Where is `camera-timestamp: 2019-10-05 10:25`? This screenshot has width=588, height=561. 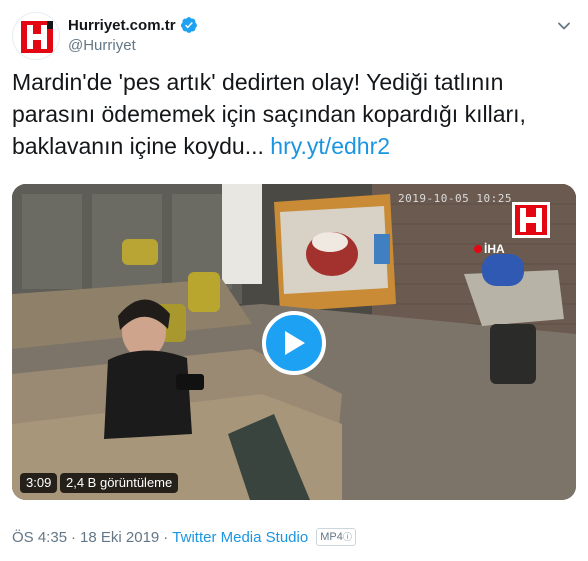
camera-timestamp: 2019-10-05 10:25 is located at coordinates (455, 198).